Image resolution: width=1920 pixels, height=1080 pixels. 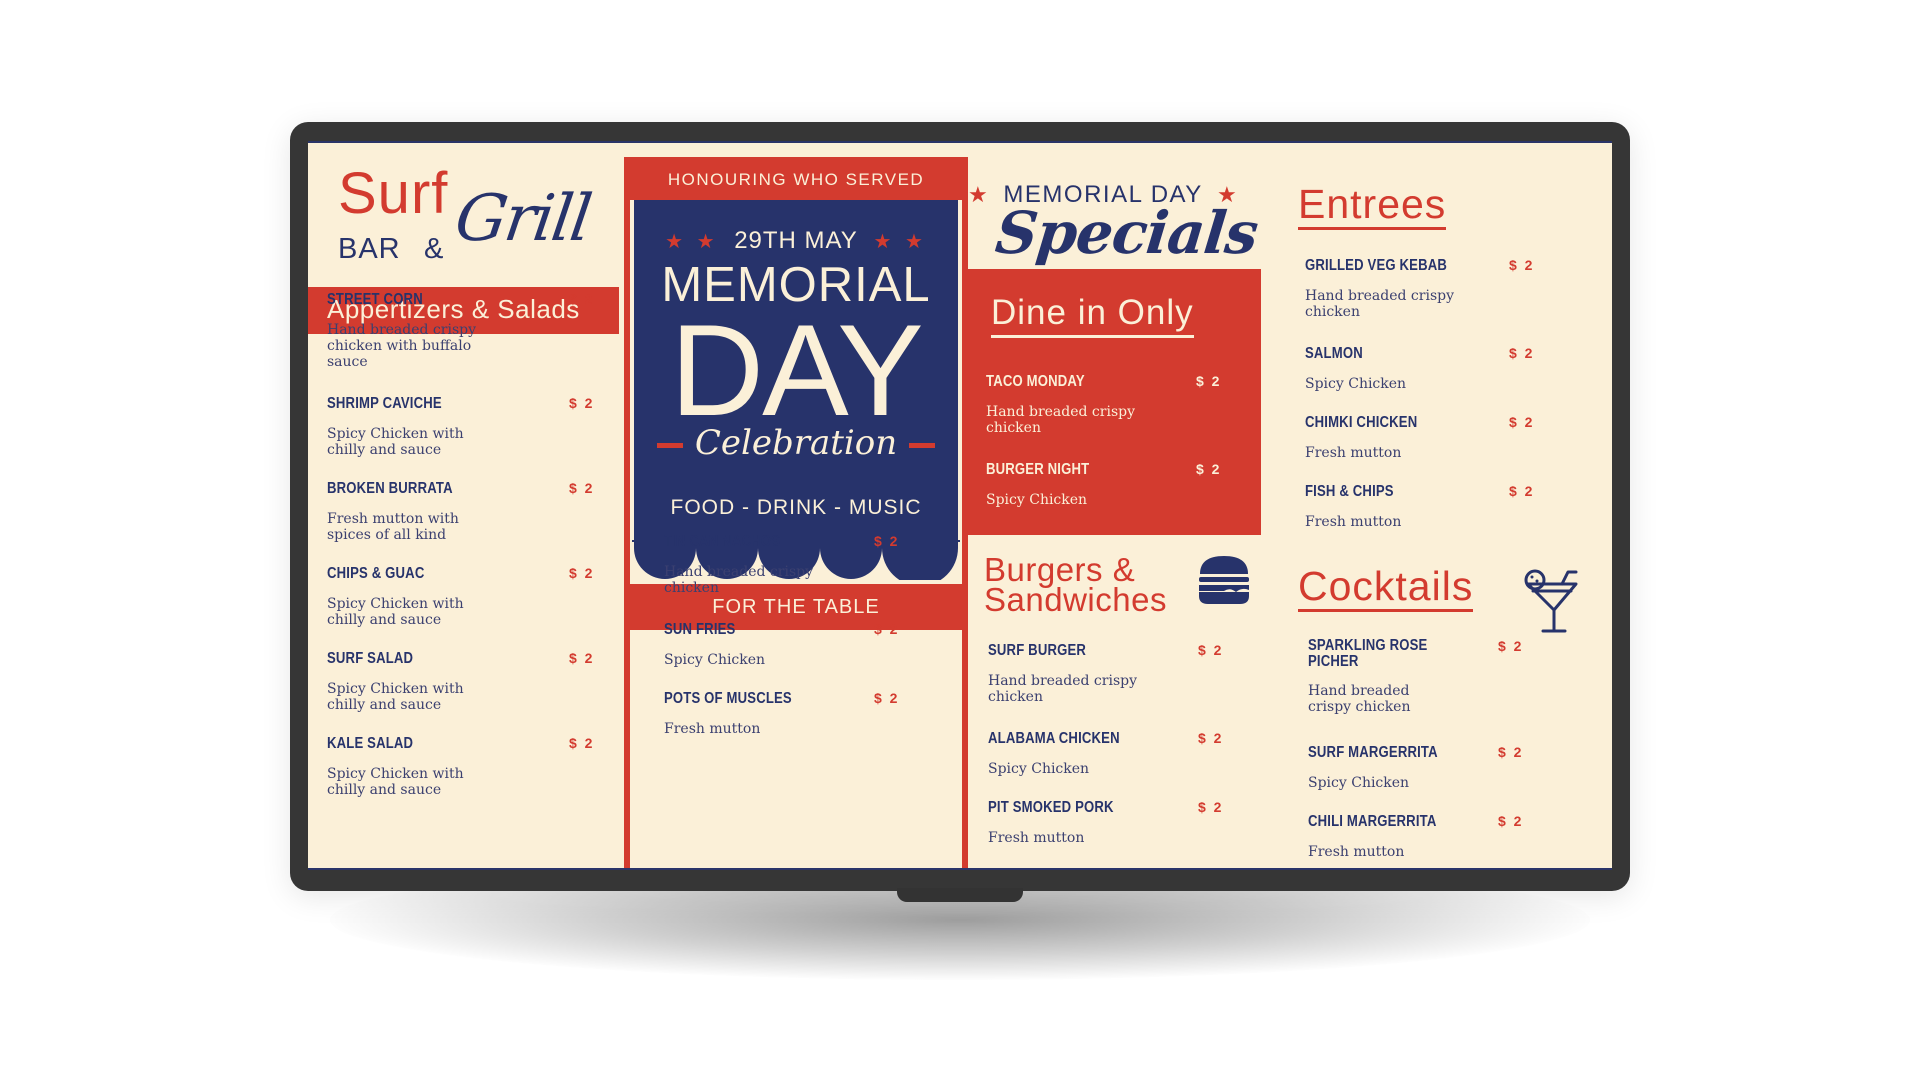 I want to click on burgers-header: Burgers & Sandwiches, so click(x=1075, y=584).